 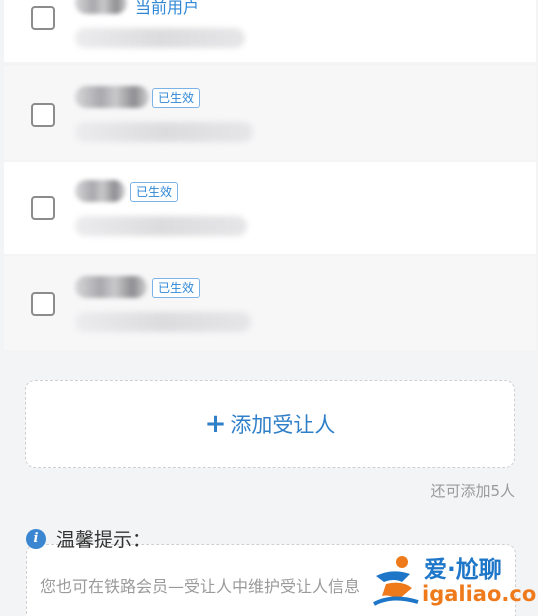 What do you see at coordinates (167, 8) in the screenshot?
I see `current-user-label: 当前用户` at bounding box center [167, 8].